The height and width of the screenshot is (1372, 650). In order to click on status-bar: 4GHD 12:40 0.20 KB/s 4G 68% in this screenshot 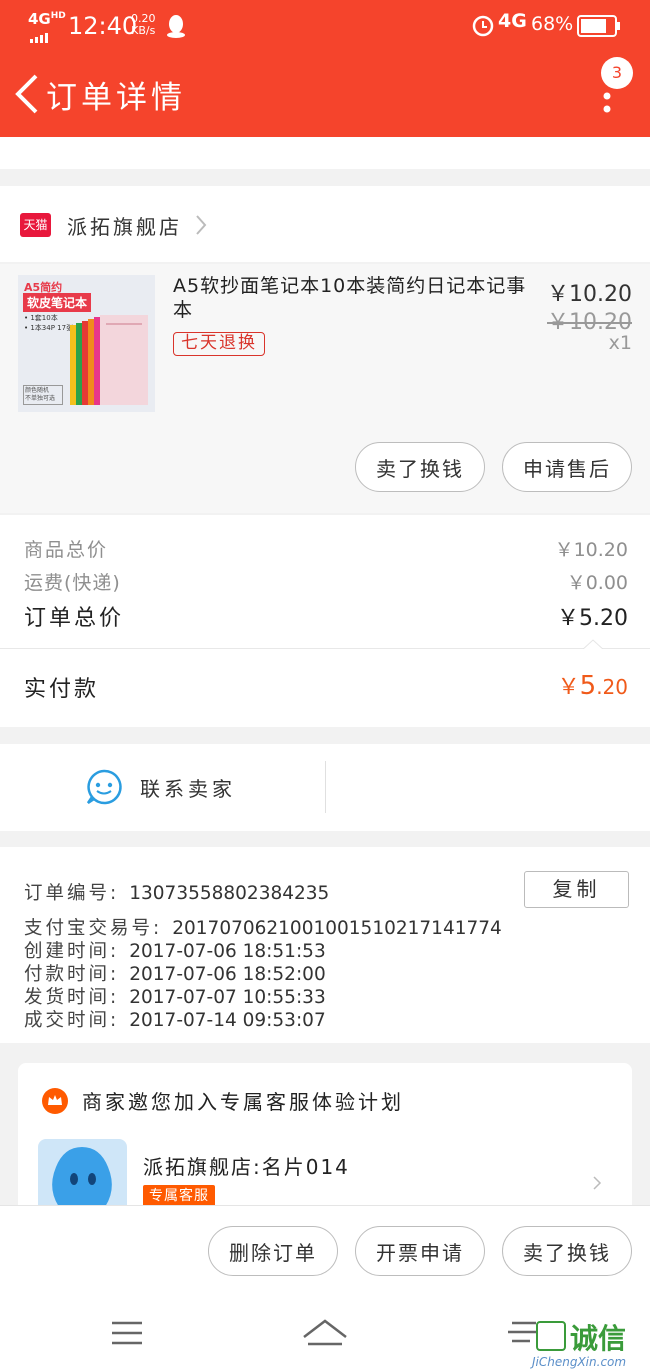, I will do `click(325, 26)`.